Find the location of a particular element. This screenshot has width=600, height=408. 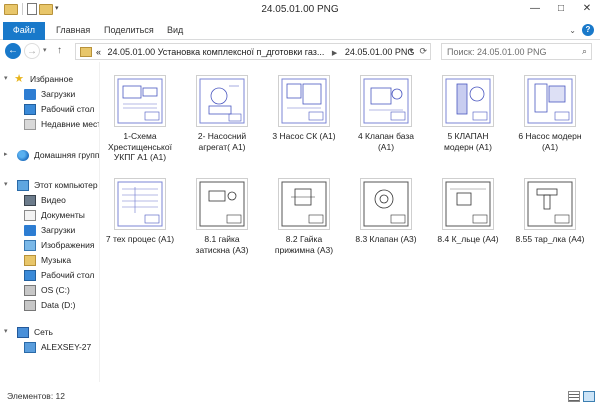

recent-locations-chevron-icon: ▾ is located at coordinates (45, 50).